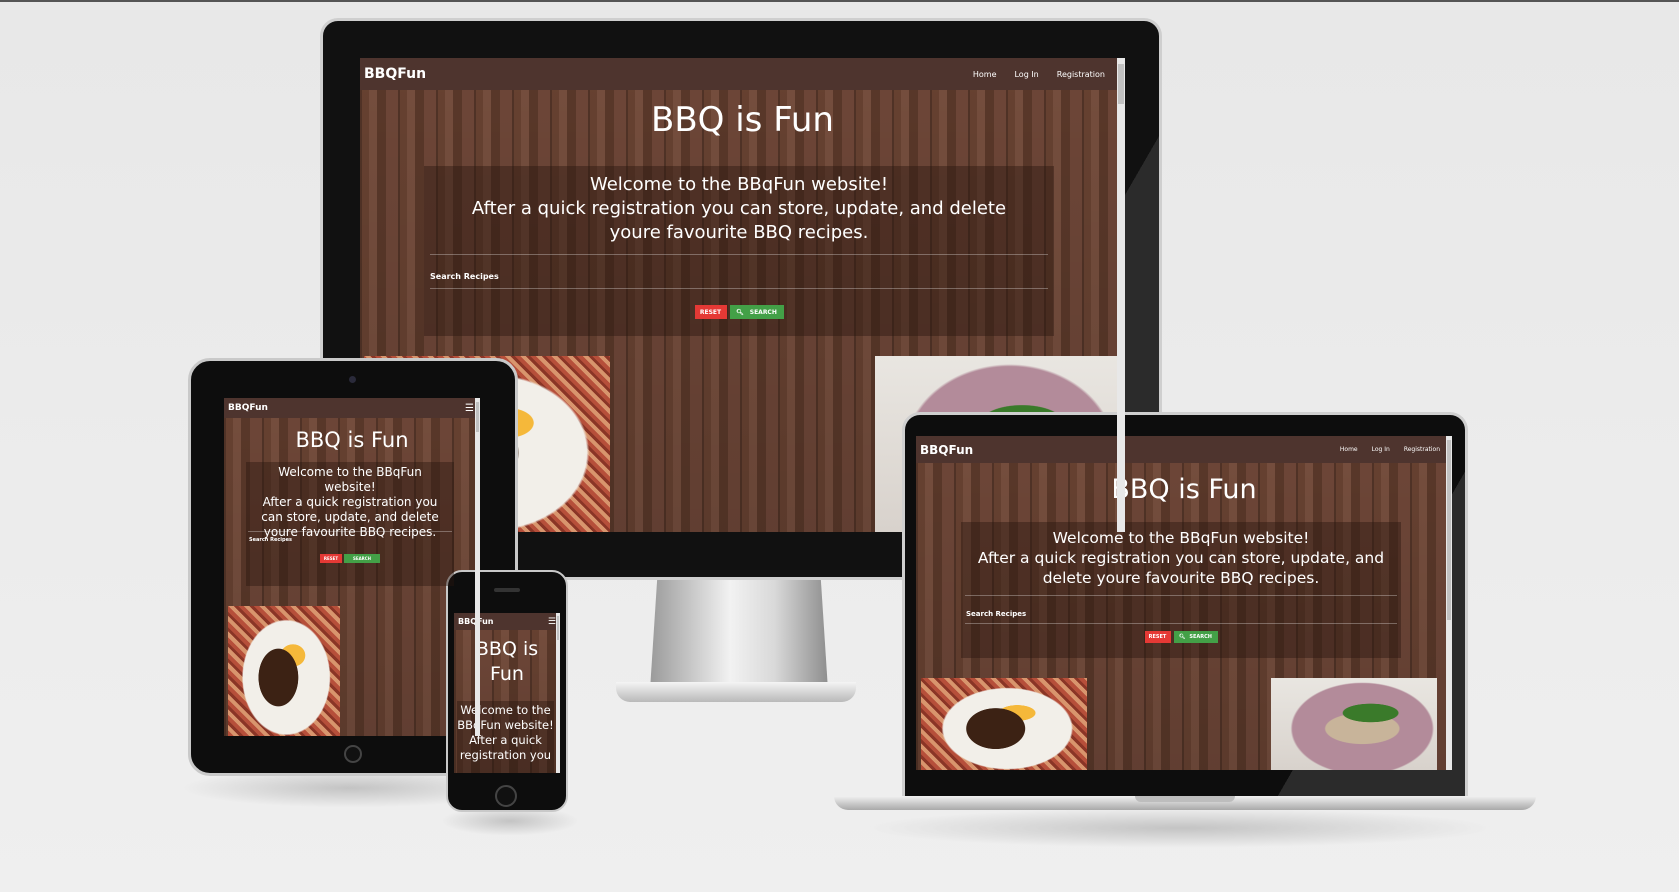 The height and width of the screenshot is (892, 1679). Describe the element at coordinates (1381, 449) in the screenshot. I see `laptop-nav-login-link: Log In` at that location.